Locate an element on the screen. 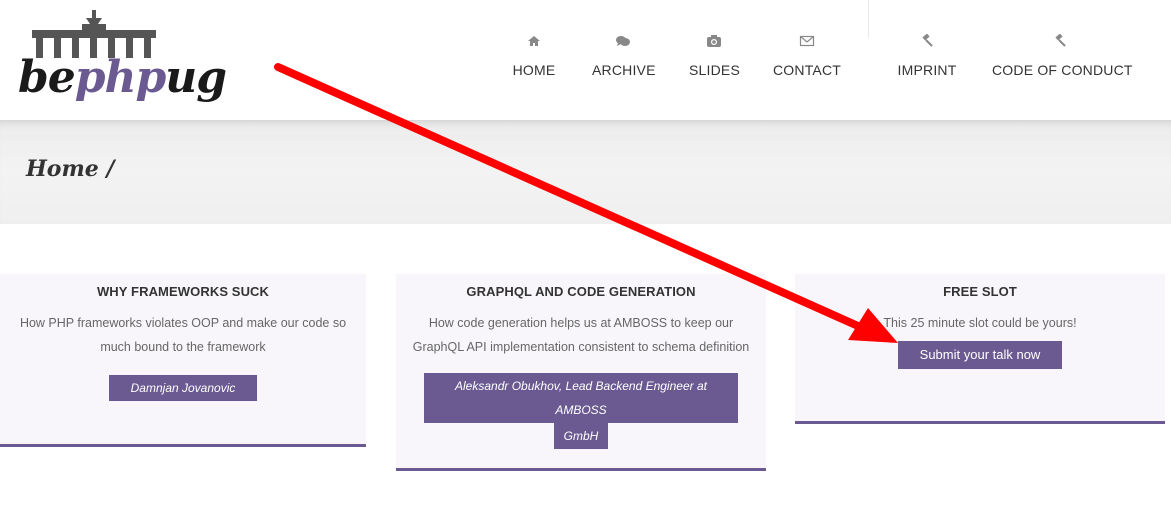  nav-slides: SLIDES is located at coordinates (714, 56).